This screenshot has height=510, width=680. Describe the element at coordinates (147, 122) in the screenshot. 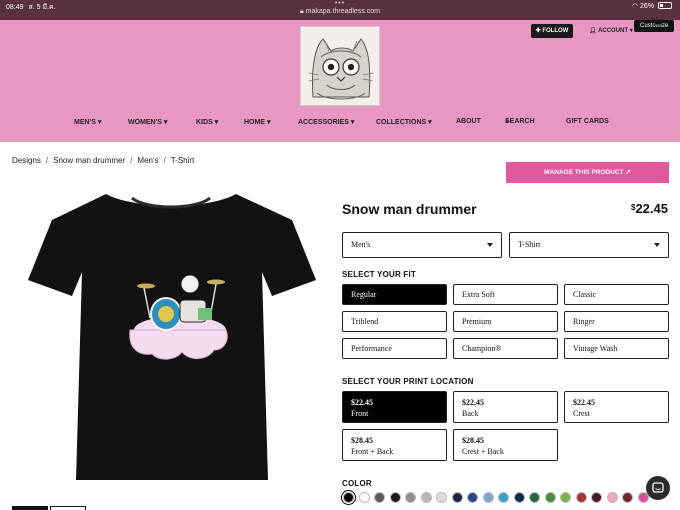

I see `nav-womens: WOMEN'S ▾` at that location.